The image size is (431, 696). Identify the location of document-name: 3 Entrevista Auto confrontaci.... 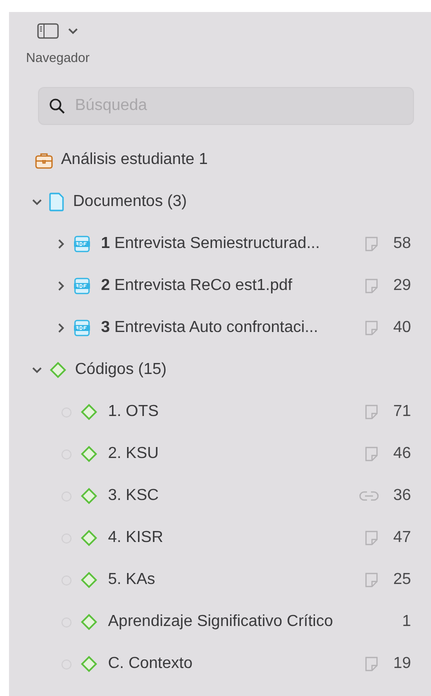
(232, 328).